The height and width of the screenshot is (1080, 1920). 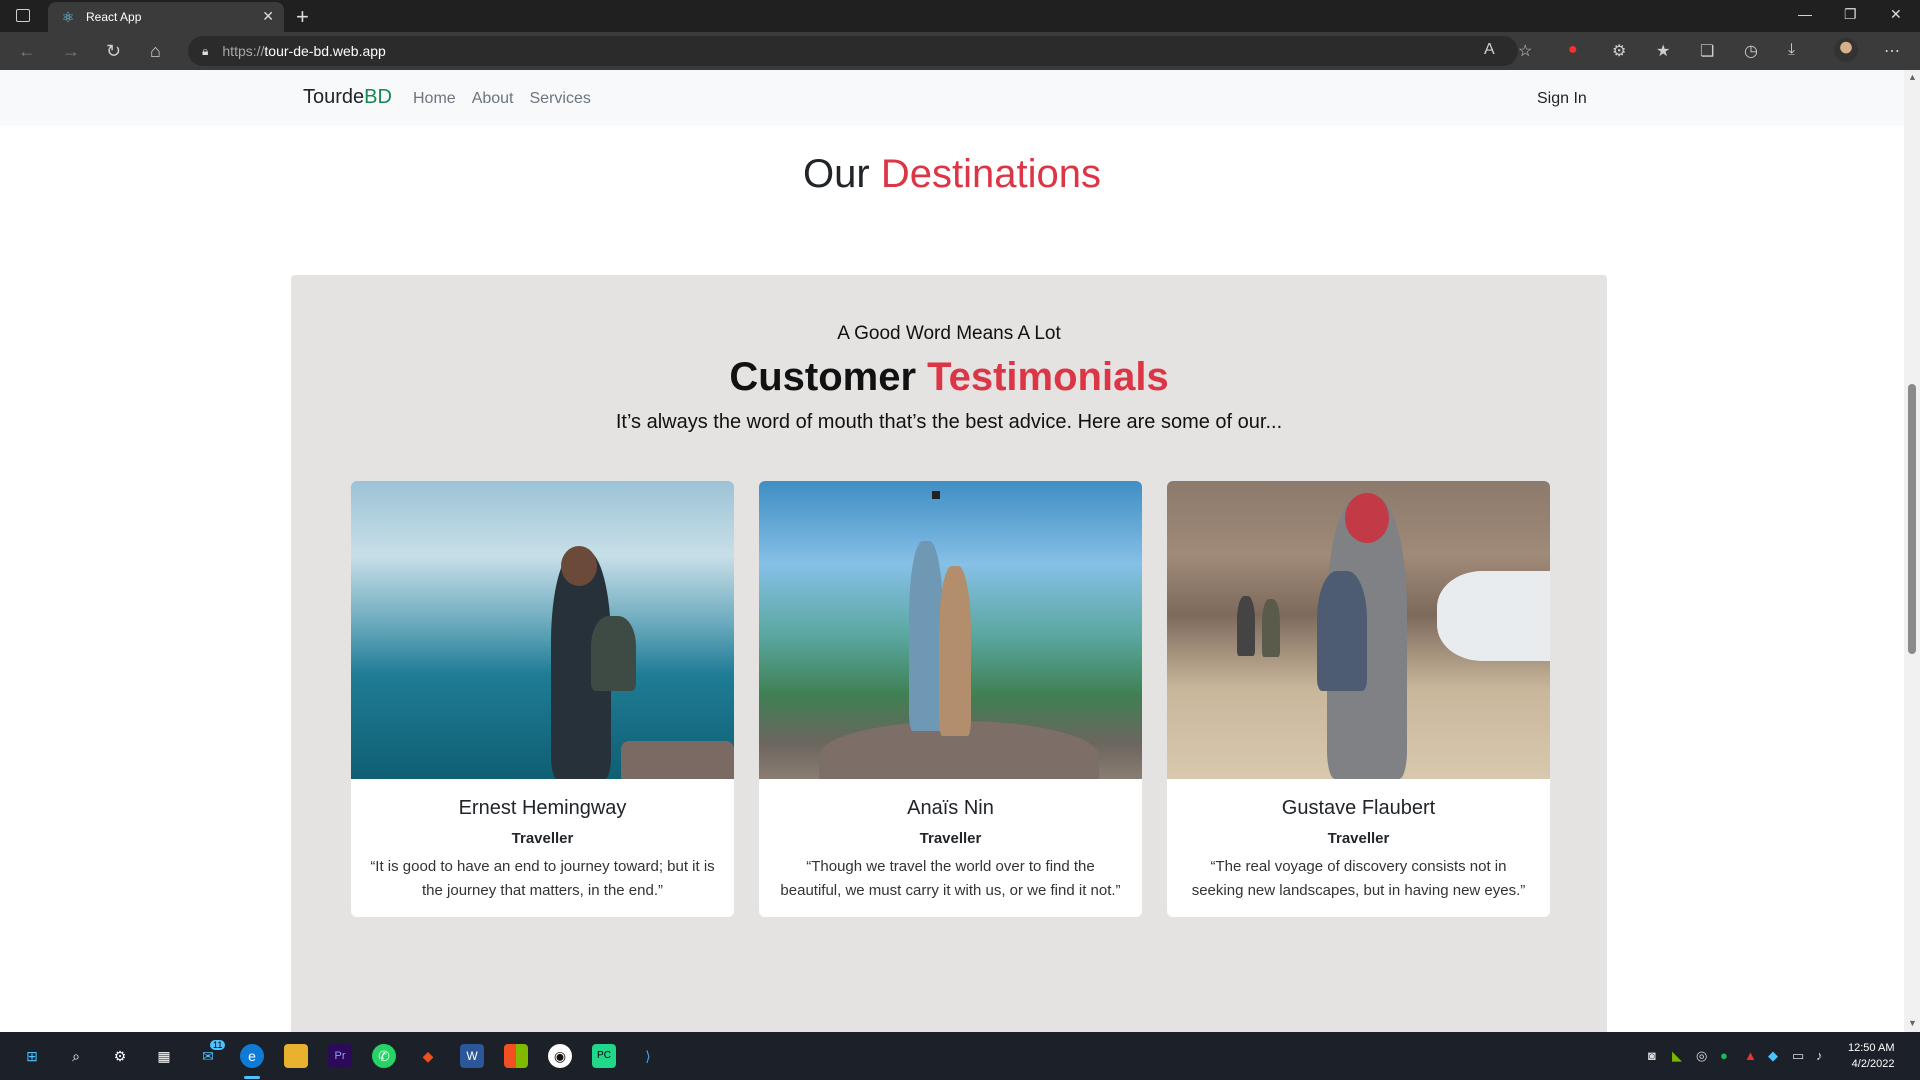 What do you see at coordinates (113, 51) in the screenshot?
I see `refresh-icon: ↻` at bounding box center [113, 51].